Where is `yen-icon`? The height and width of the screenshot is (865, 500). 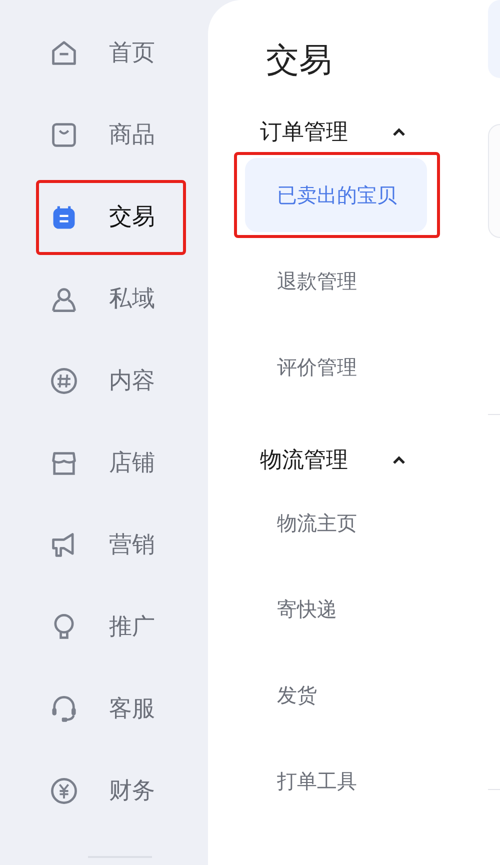
yen-icon is located at coordinates (64, 791).